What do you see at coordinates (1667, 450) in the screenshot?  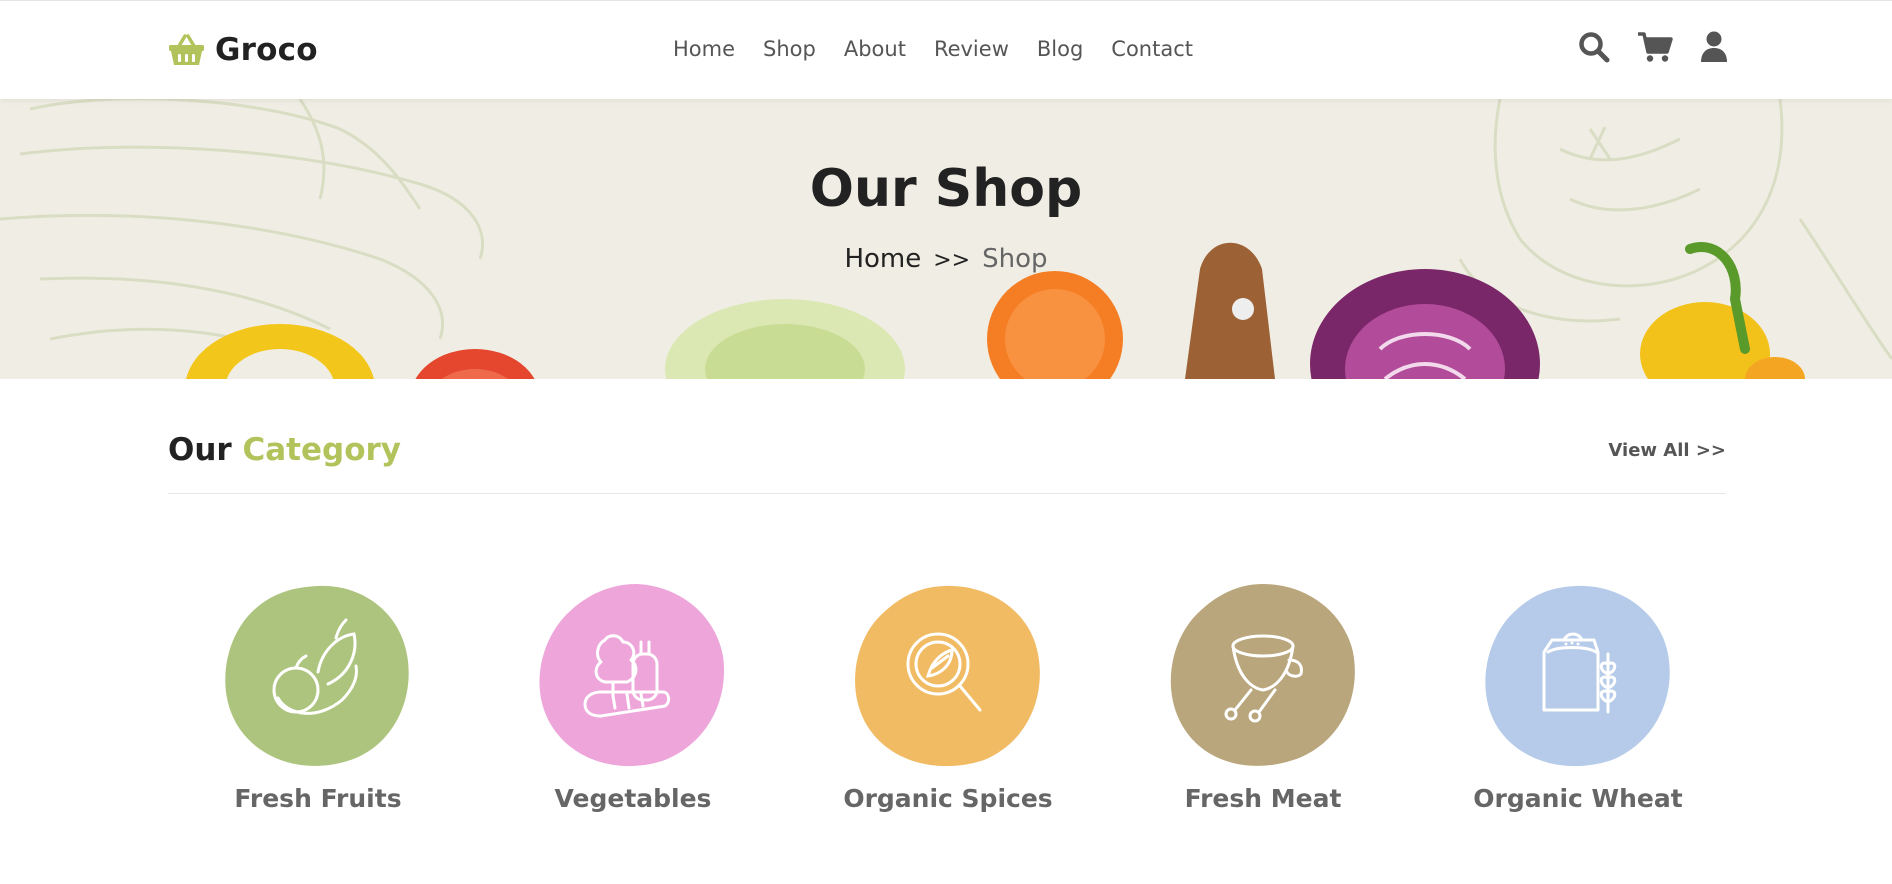 I see `view-all-link: View All >>` at bounding box center [1667, 450].